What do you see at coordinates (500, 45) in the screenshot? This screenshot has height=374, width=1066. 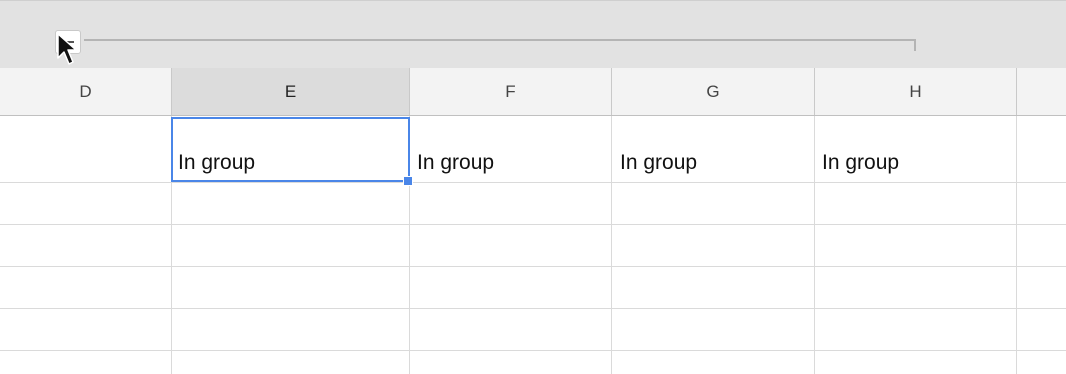 I see `group-bracket` at bounding box center [500, 45].